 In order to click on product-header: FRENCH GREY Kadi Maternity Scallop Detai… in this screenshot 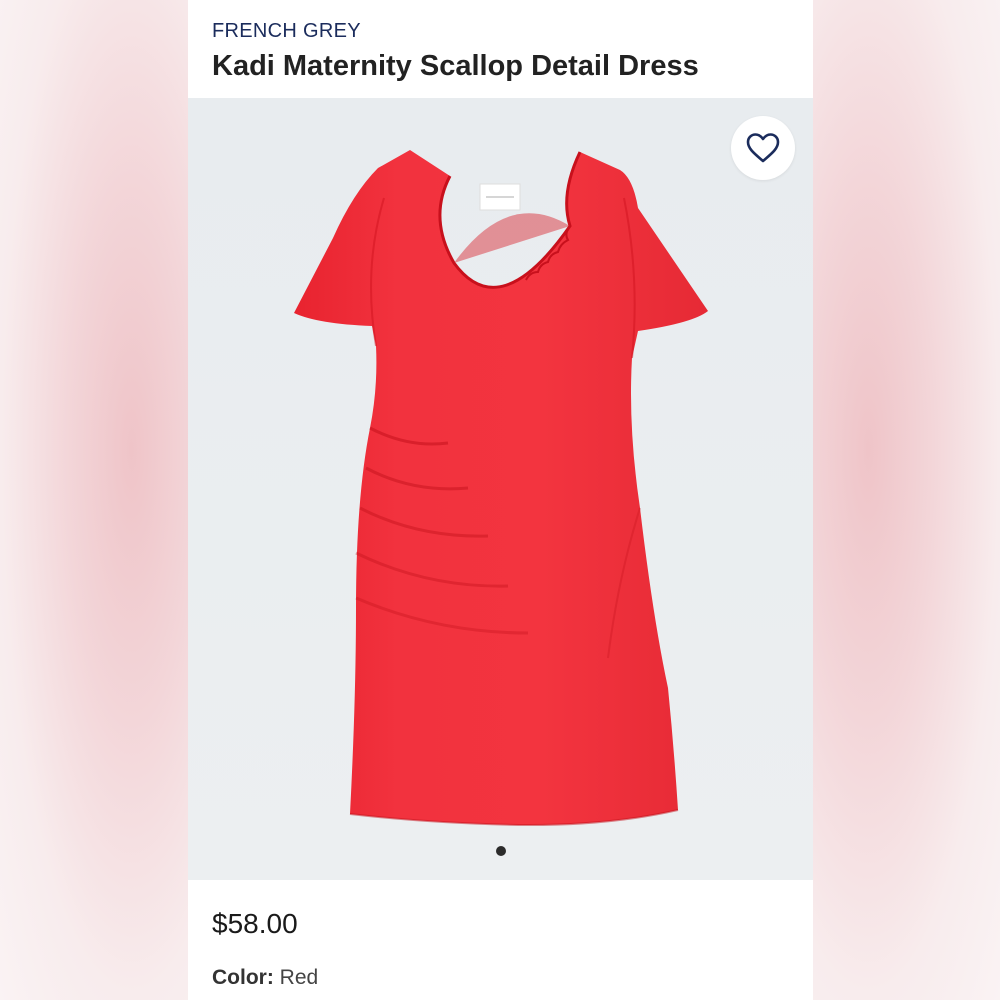, I will do `click(500, 49)`.